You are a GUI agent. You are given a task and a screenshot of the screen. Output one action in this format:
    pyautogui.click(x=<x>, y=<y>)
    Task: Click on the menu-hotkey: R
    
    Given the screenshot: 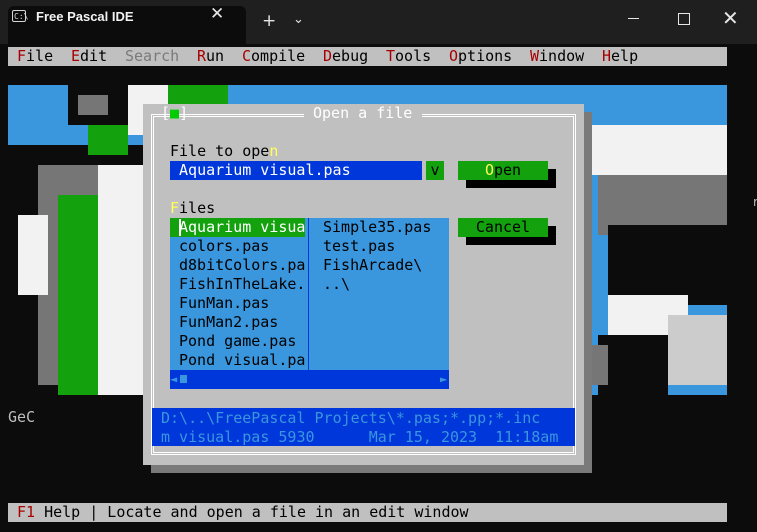 What is the action you would take?
    pyautogui.click(x=202, y=56)
    